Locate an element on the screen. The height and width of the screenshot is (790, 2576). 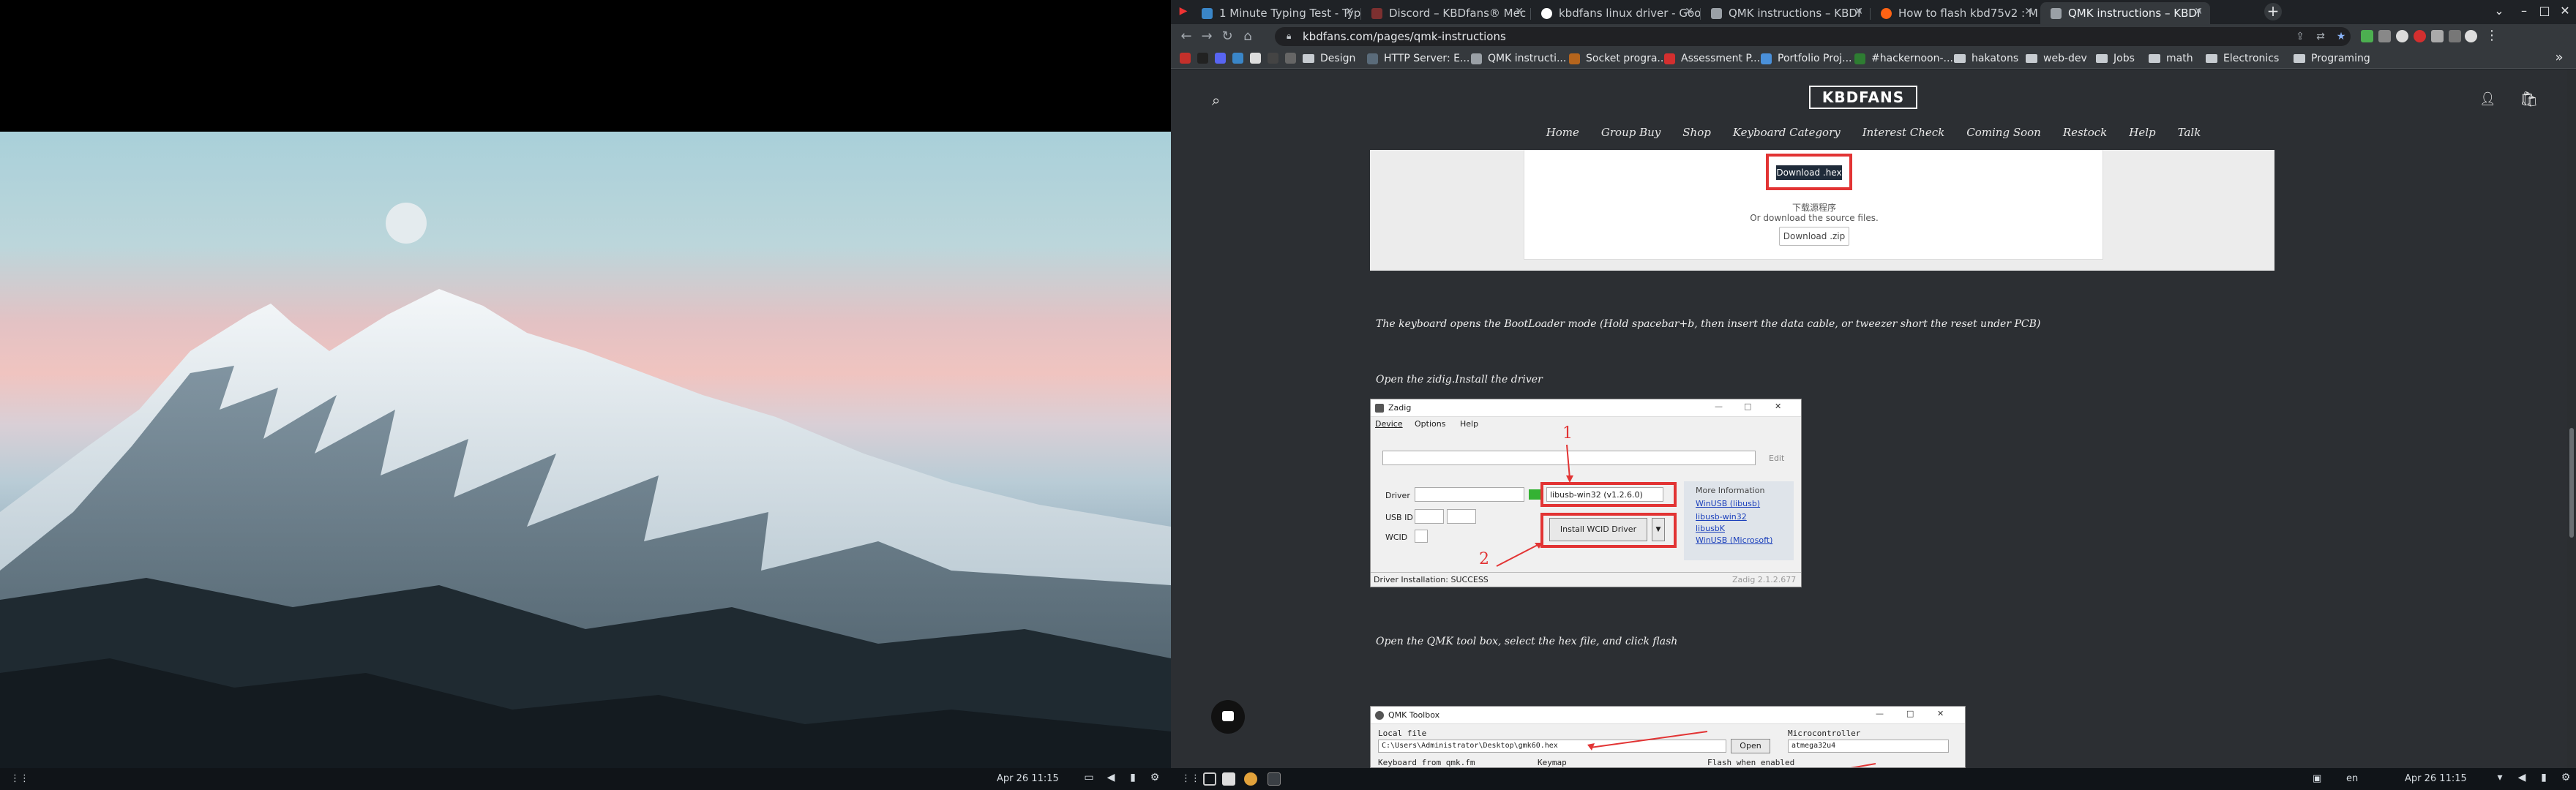
back-icon: ← is located at coordinates (1186, 37).